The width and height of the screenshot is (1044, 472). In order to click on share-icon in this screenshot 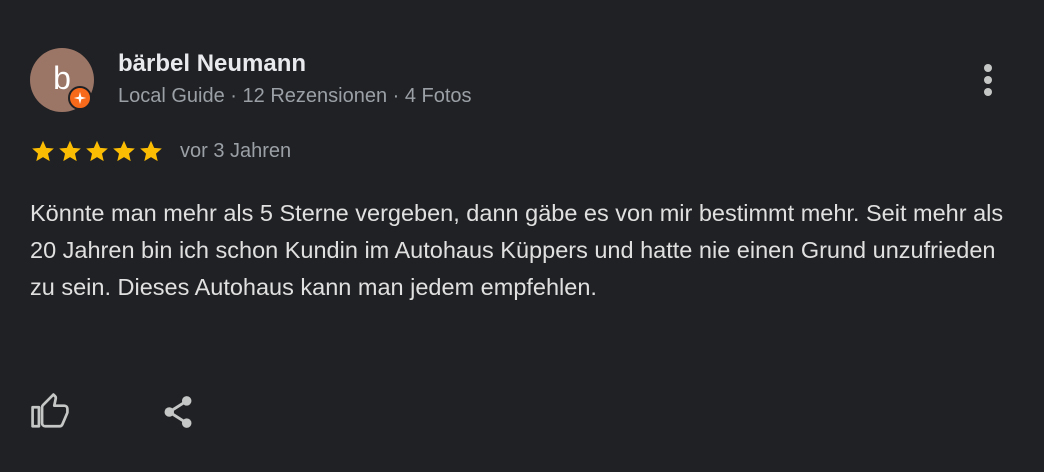, I will do `click(178, 412)`.